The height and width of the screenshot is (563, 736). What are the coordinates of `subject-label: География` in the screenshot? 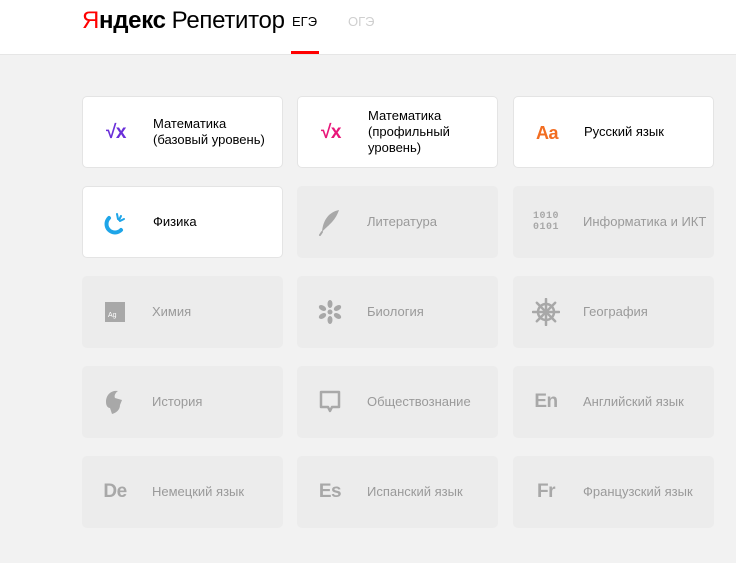 It's located at (615, 311).